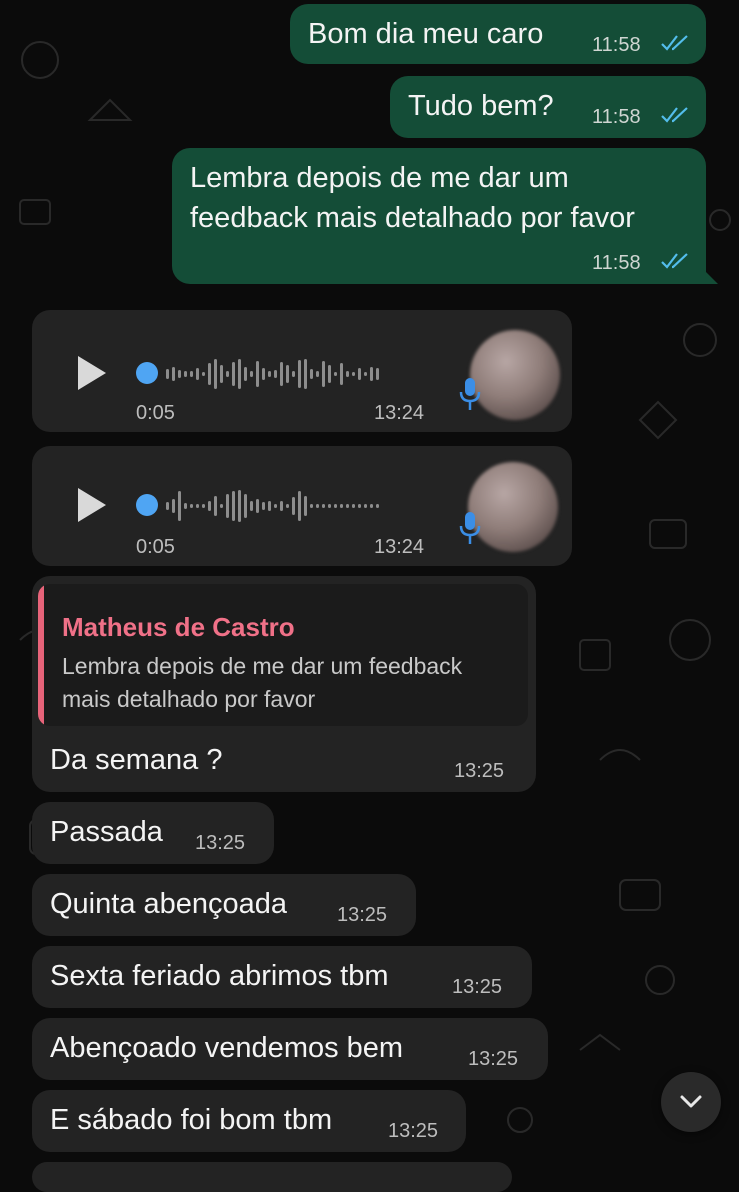 The image size is (739, 1192). What do you see at coordinates (106, 832) in the screenshot?
I see `message-text: Passada` at bounding box center [106, 832].